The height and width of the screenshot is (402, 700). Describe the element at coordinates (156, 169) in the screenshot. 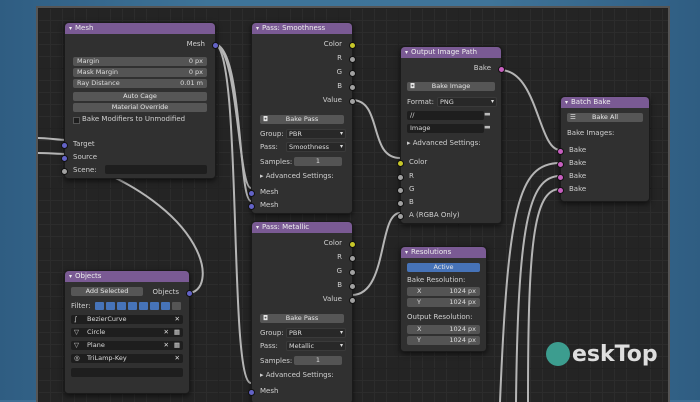

I see `scene-field` at that location.